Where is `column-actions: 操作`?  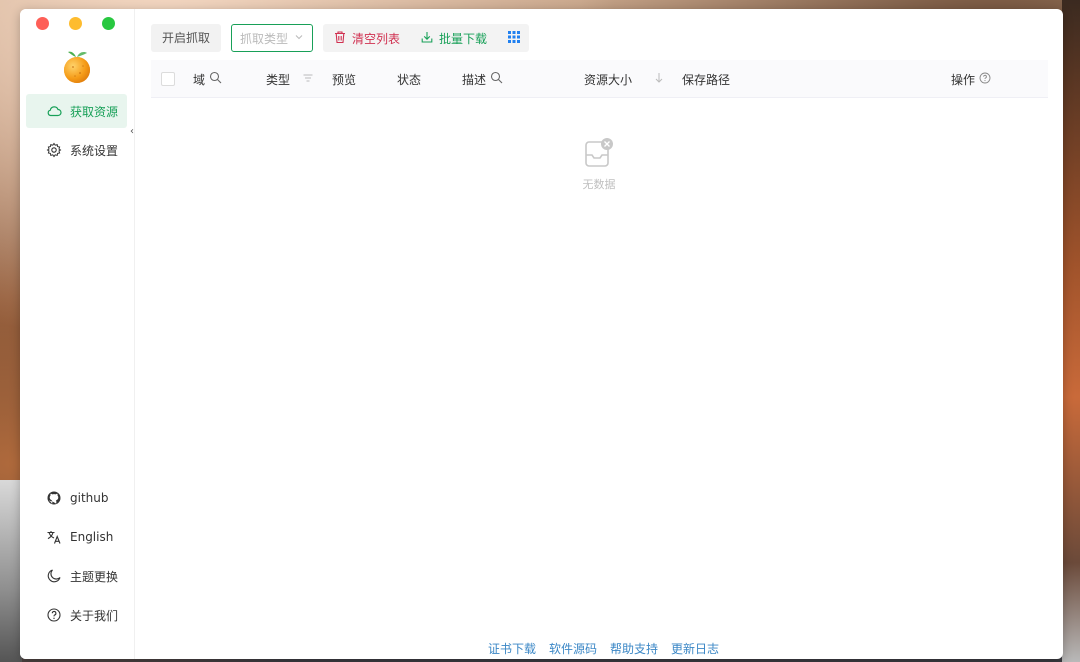
column-actions: 操作 is located at coordinates (971, 79).